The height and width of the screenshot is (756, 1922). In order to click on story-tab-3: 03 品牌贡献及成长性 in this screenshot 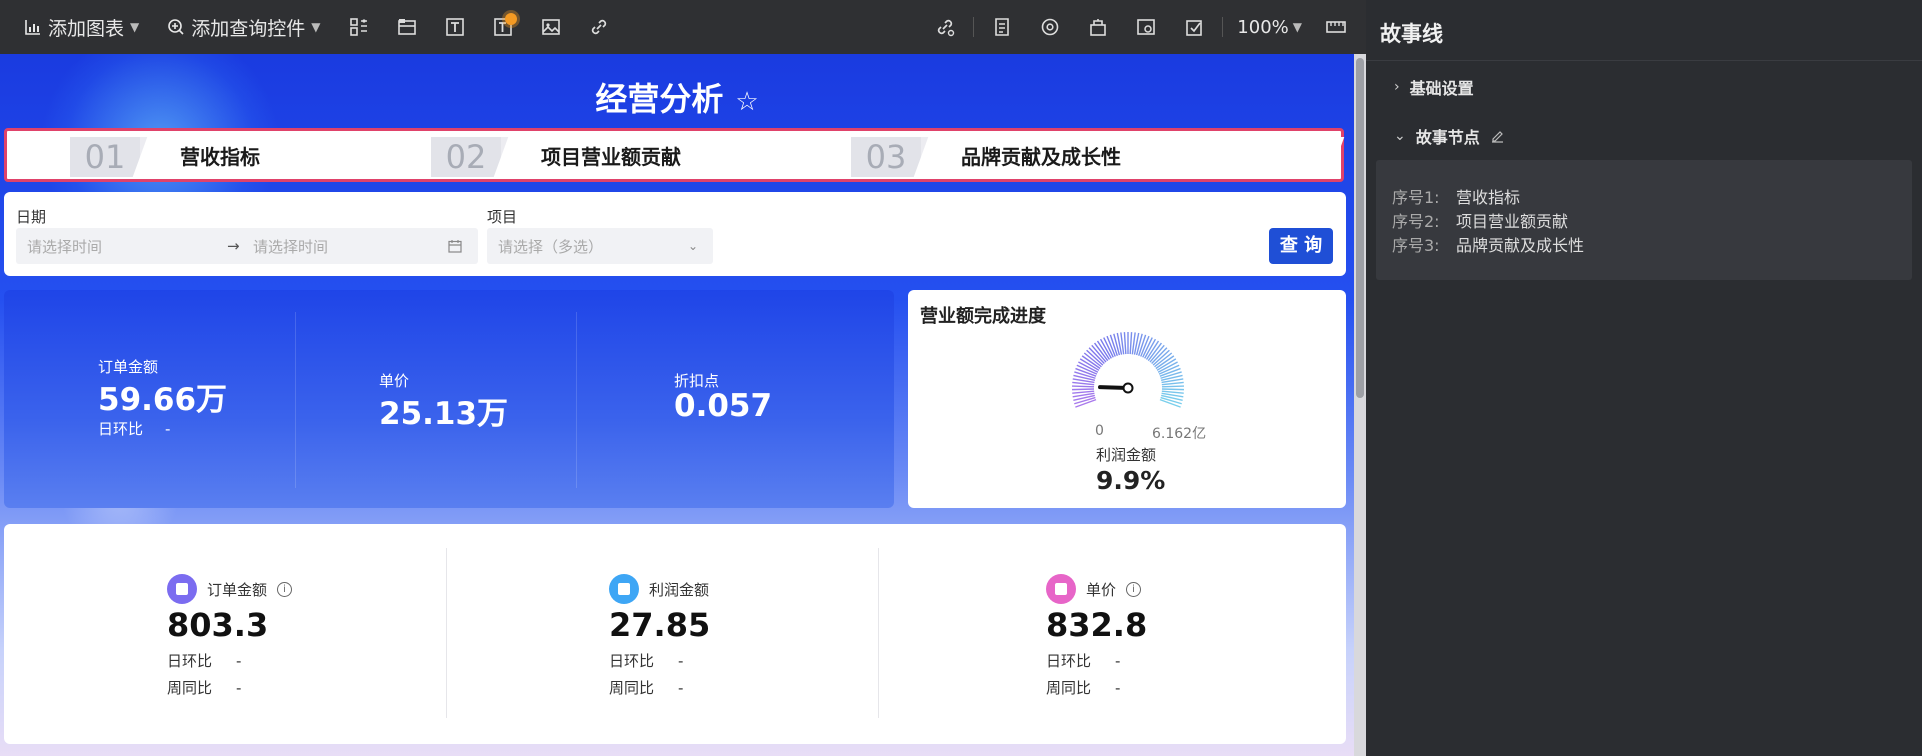, I will do `click(1098, 157)`.